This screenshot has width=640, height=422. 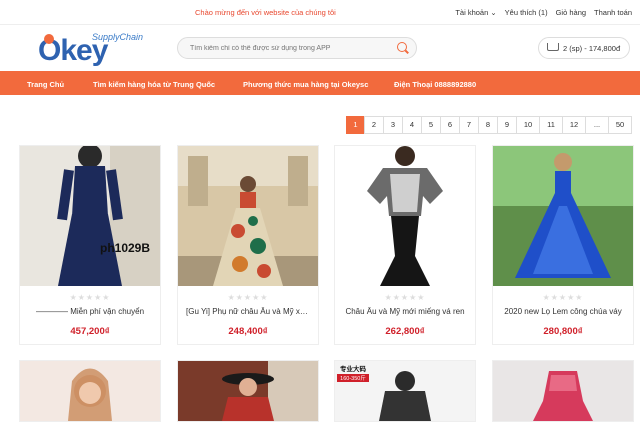 What do you see at coordinates (620, 125) in the screenshot?
I see `page-50: 50` at bounding box center [620, 125].